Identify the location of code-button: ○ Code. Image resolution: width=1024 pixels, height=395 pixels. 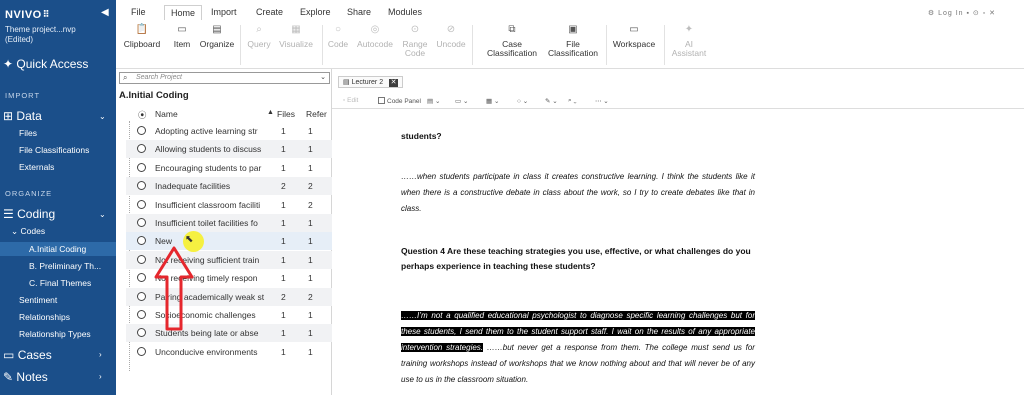
(338, 37).